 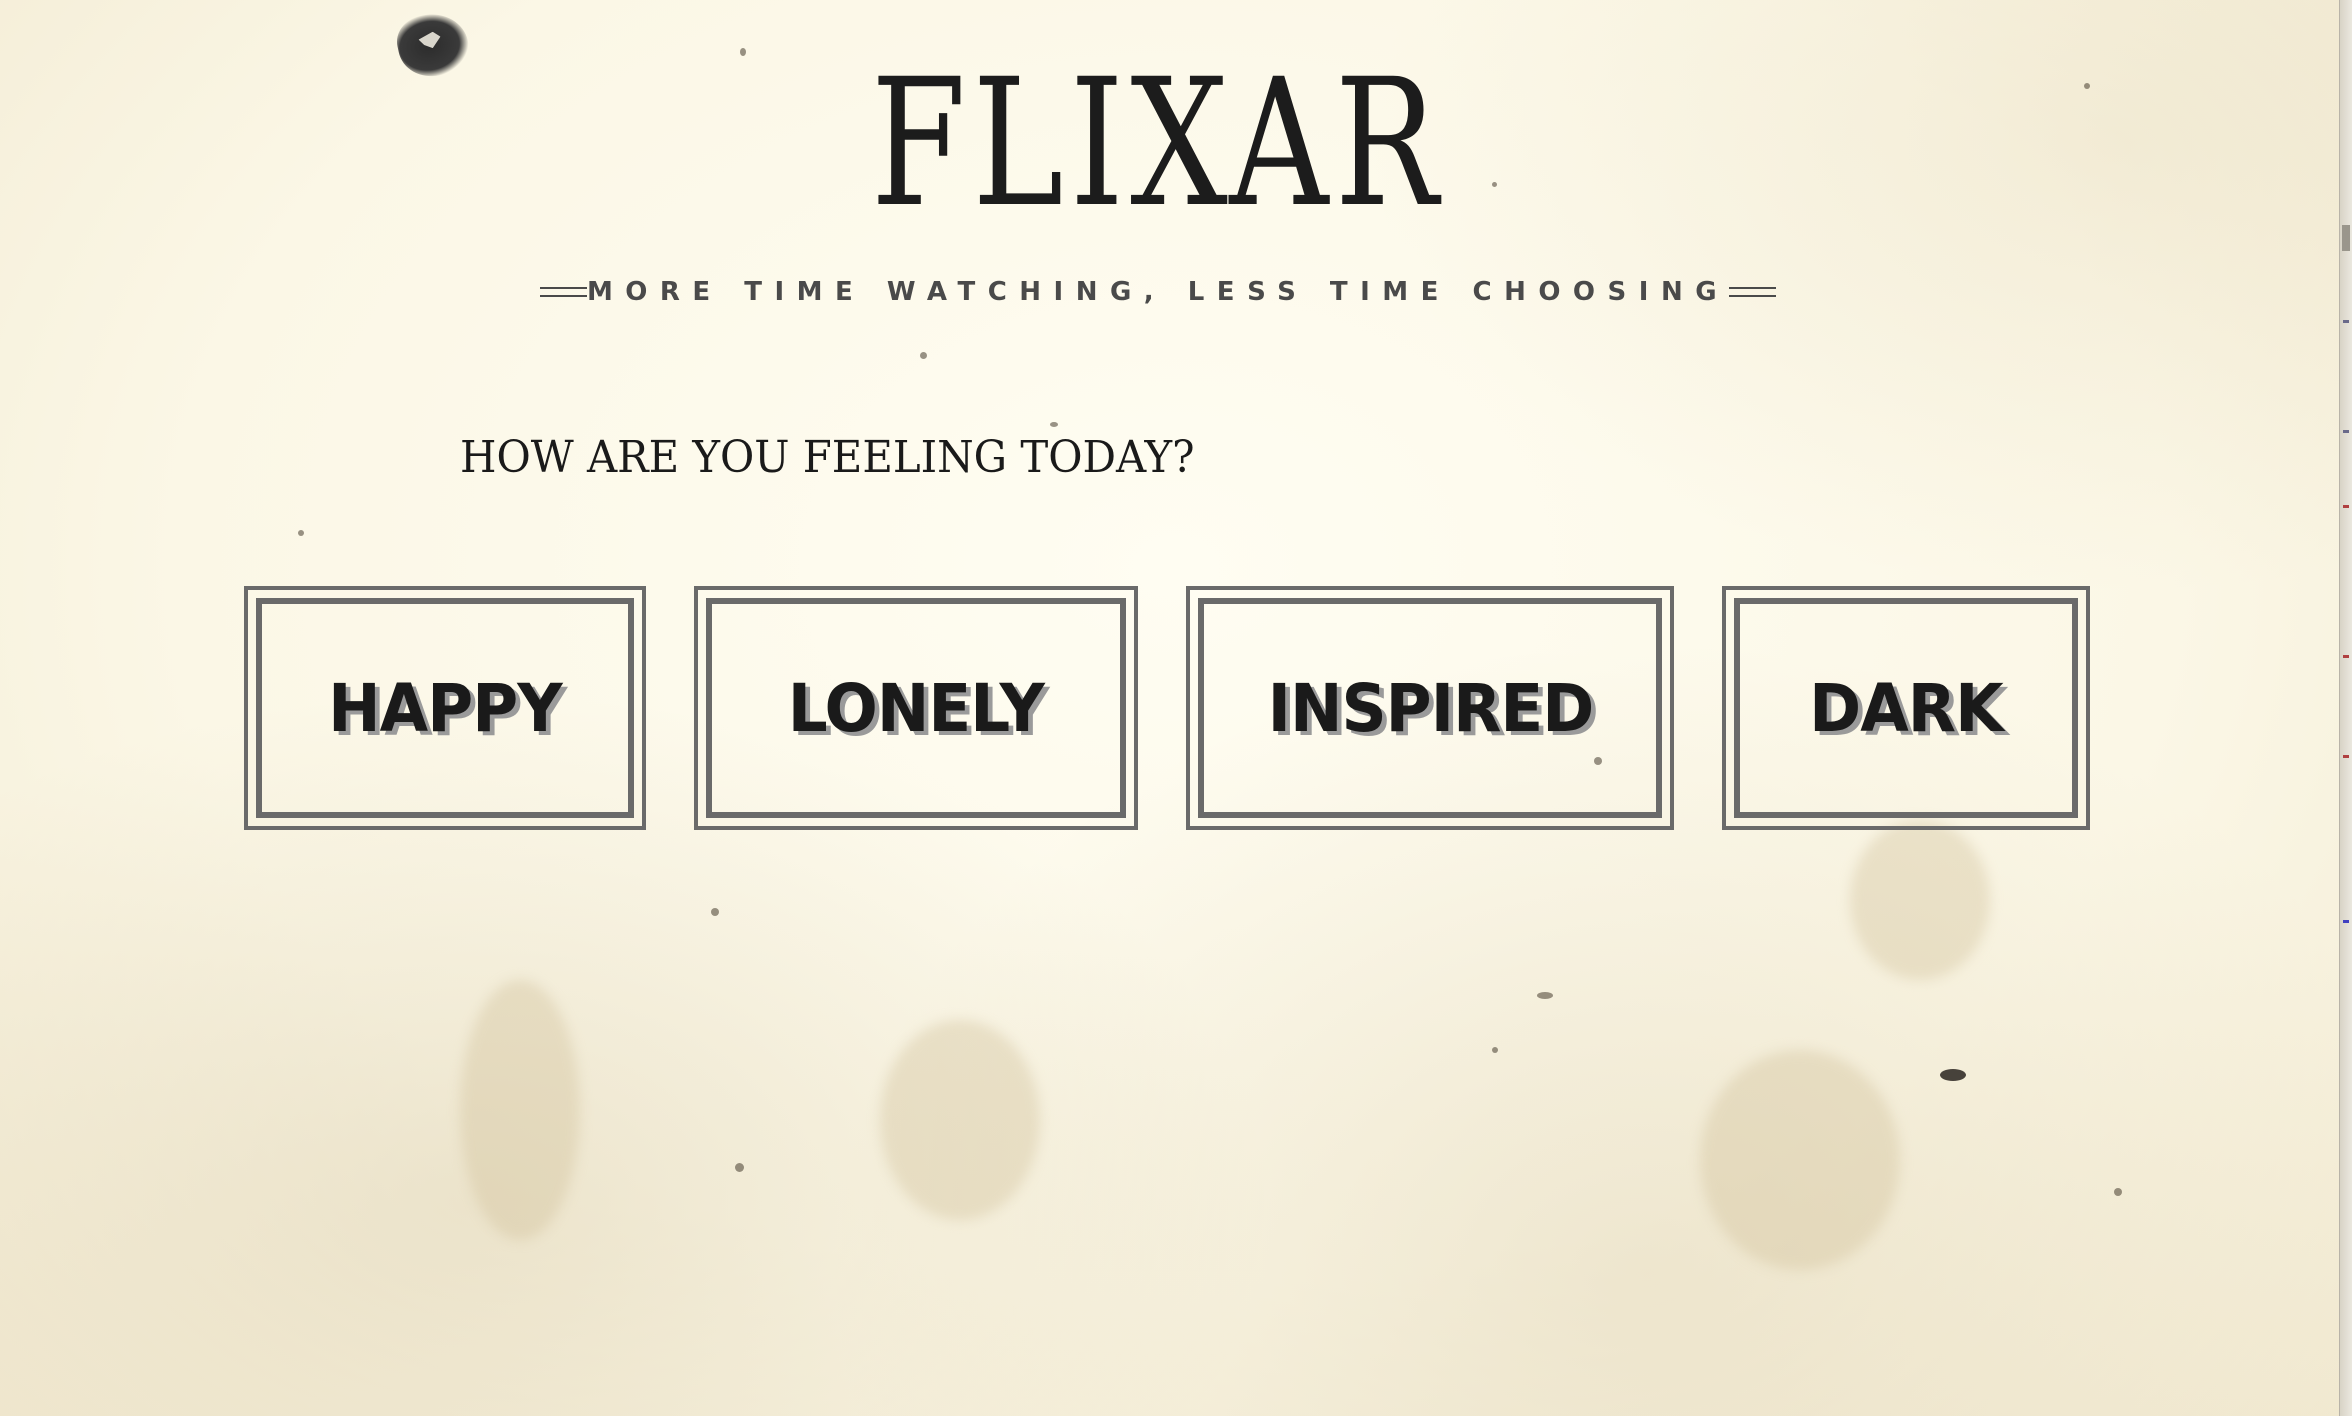 I want to click on tagline-rule-left, so click(x=563, y=292).